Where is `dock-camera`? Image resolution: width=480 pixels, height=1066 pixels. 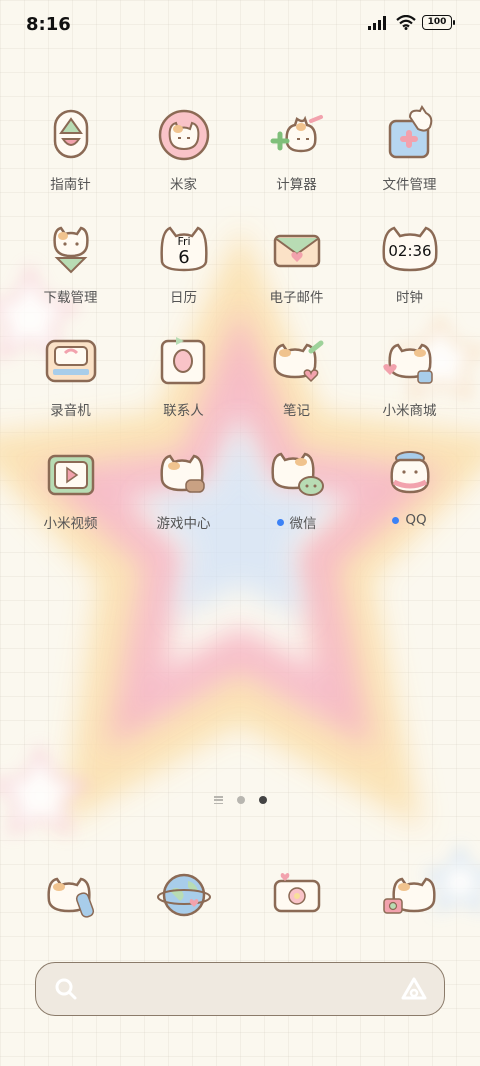 dock-camera is located at coordinates (409, 897).